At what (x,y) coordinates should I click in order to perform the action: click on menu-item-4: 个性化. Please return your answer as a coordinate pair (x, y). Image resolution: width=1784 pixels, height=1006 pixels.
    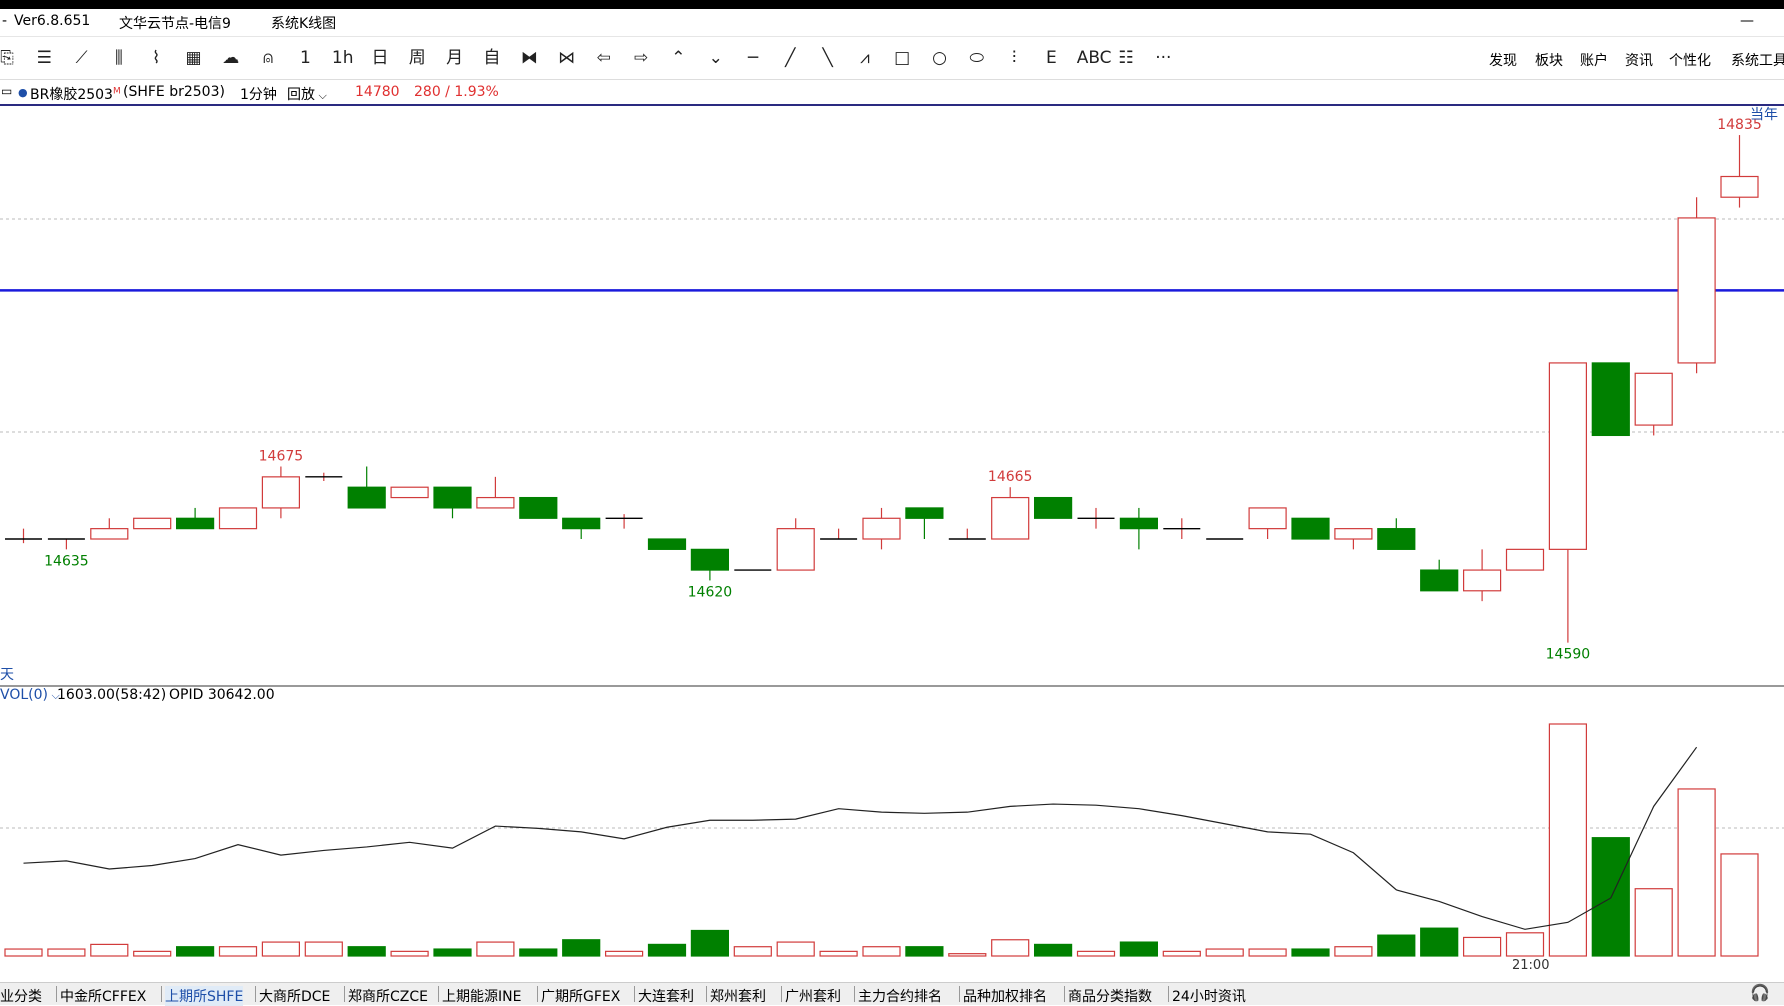
    Looking at the image, I should click on (1690, 60).